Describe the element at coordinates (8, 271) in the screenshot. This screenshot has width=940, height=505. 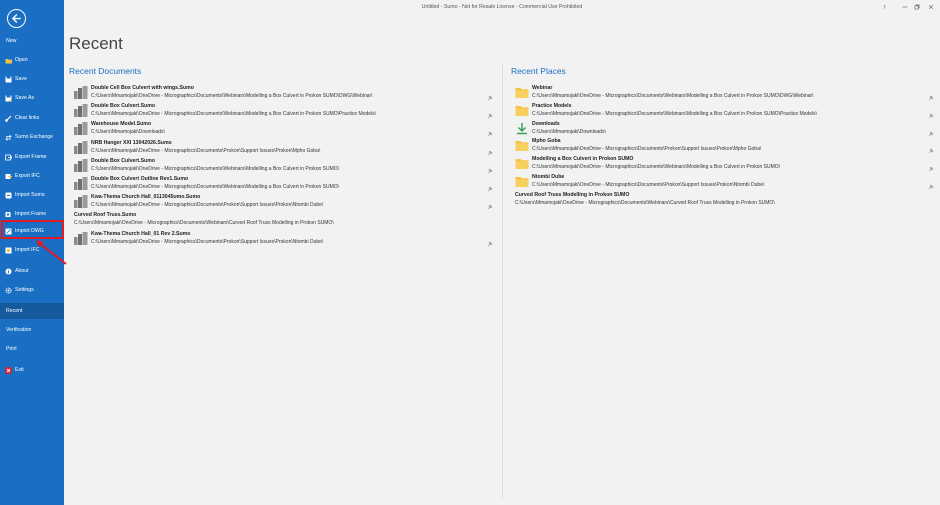
I see `info-icon` at that location.